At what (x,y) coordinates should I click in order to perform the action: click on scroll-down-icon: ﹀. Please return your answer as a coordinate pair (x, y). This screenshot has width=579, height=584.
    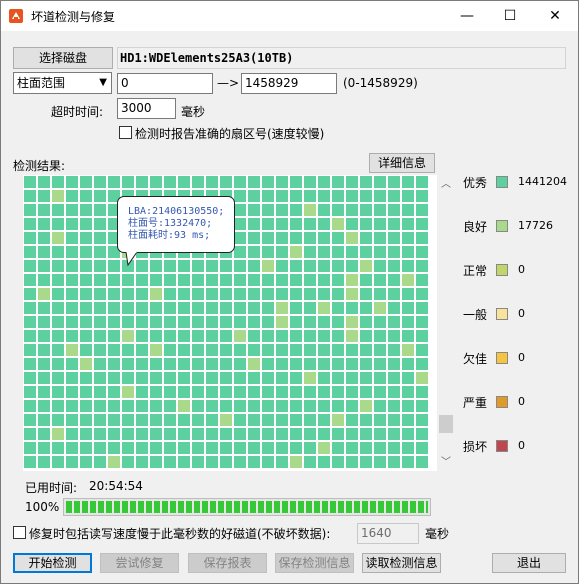
    Looking at the image, I should click on (446, 463).